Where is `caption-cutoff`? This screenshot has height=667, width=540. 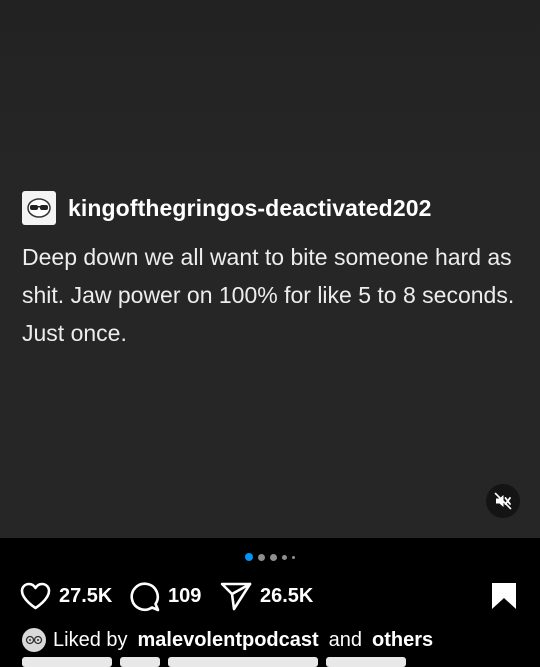
caption-cutoff is located at coordinates (232, 662).